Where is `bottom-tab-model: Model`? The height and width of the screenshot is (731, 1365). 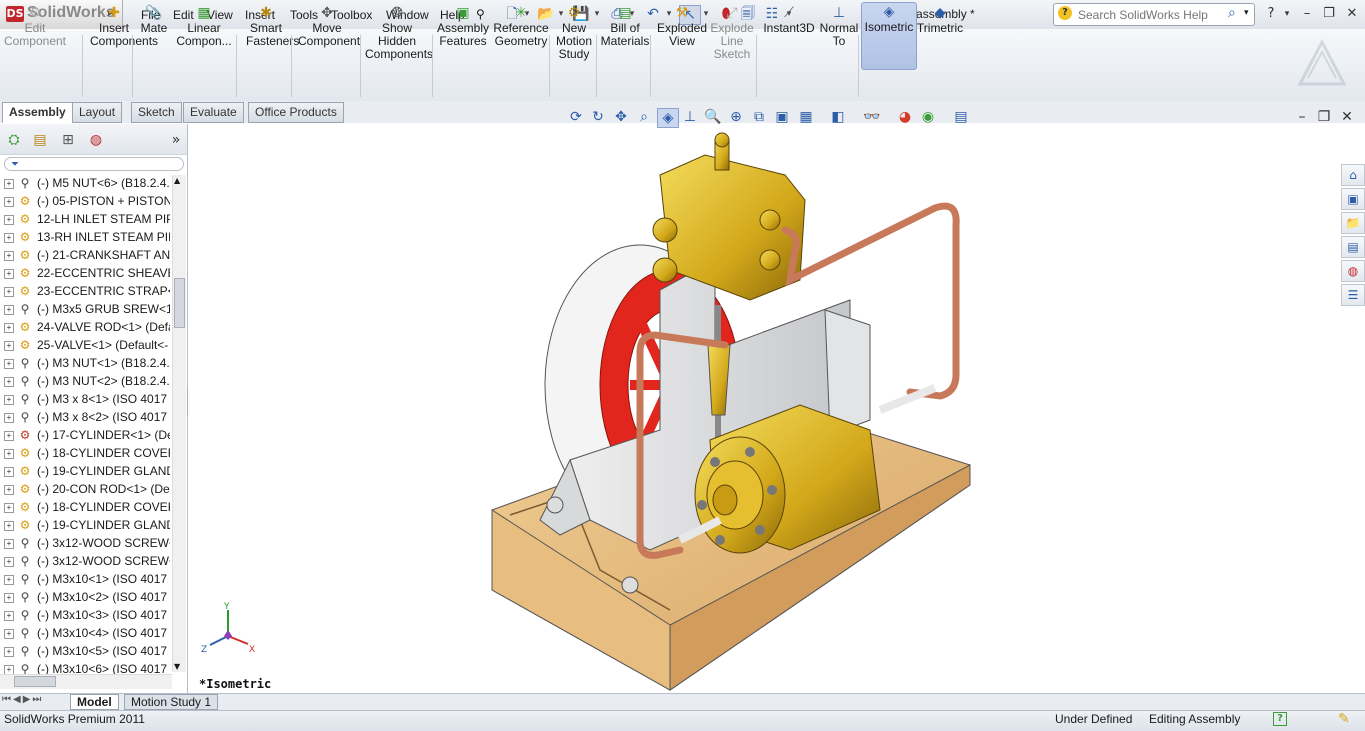
bottom-tab-model: Model is located at coordinates (94, 702).